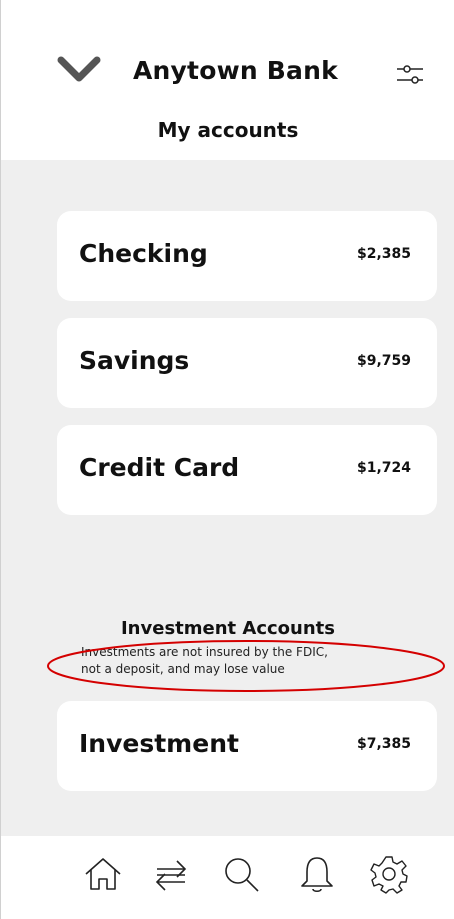  What do you see at coordinates (383, 361) in the screenshot?
I see `account-balance: $9,759` at bounding box center [383, 361].